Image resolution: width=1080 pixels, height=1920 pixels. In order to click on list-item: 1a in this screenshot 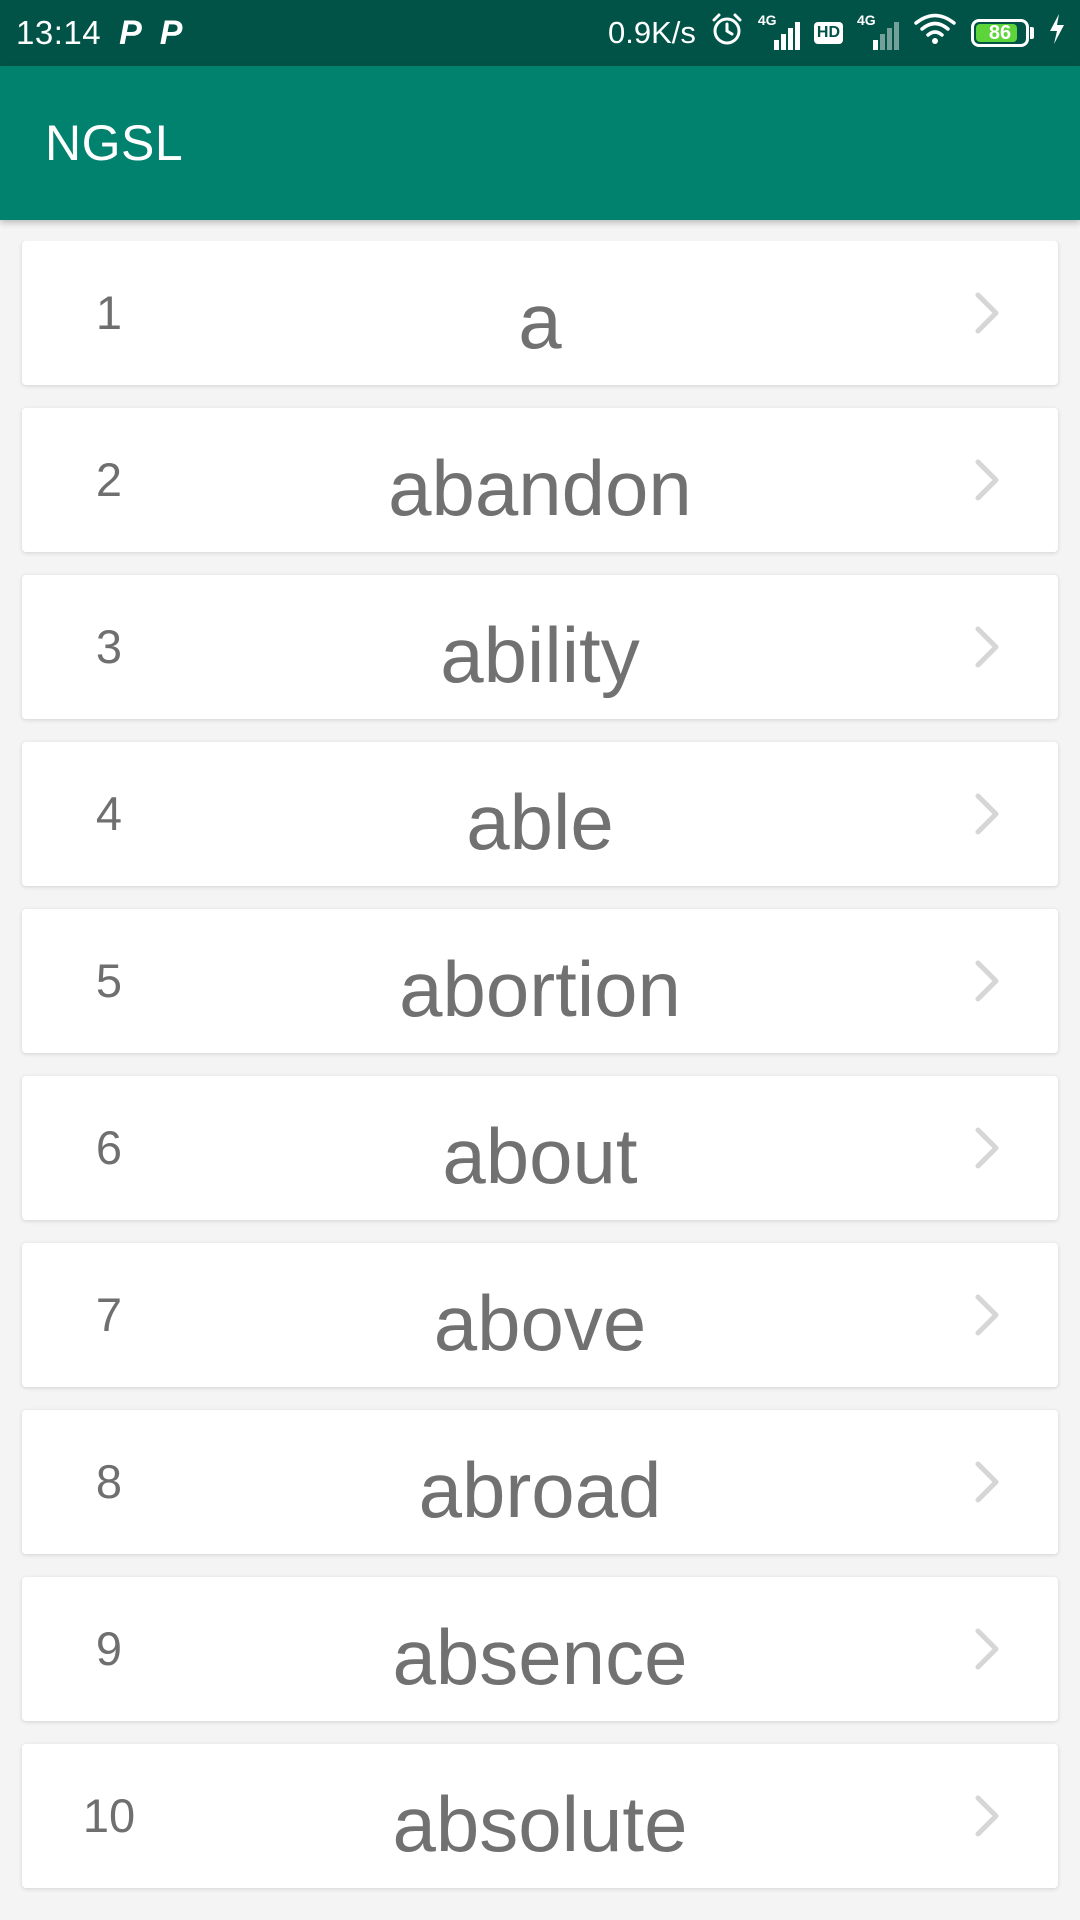, I will do `click(540, 313)`.